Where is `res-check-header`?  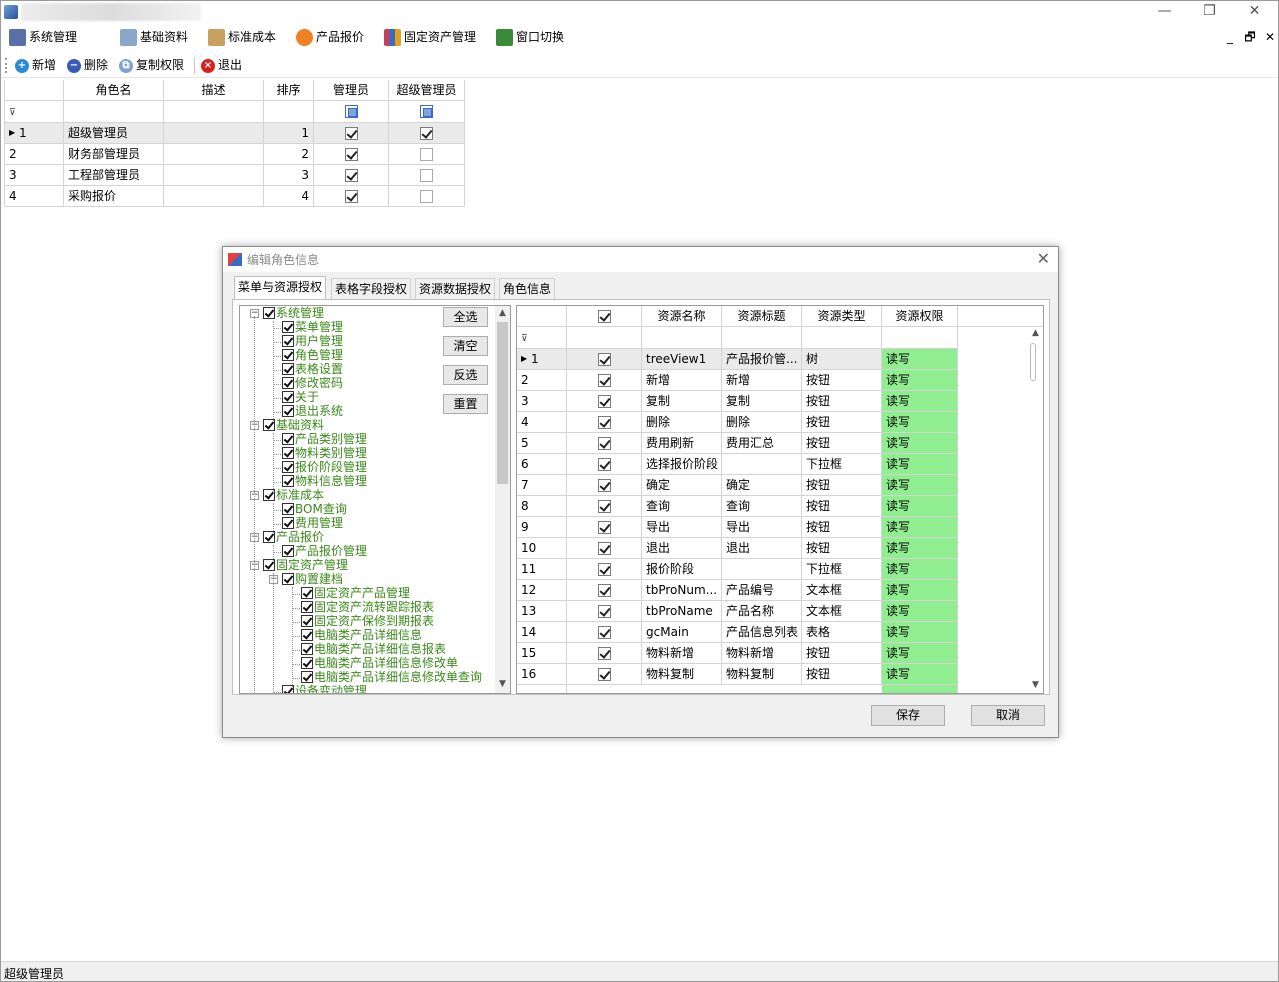
res-check-header is located at coordinates (604, 316).